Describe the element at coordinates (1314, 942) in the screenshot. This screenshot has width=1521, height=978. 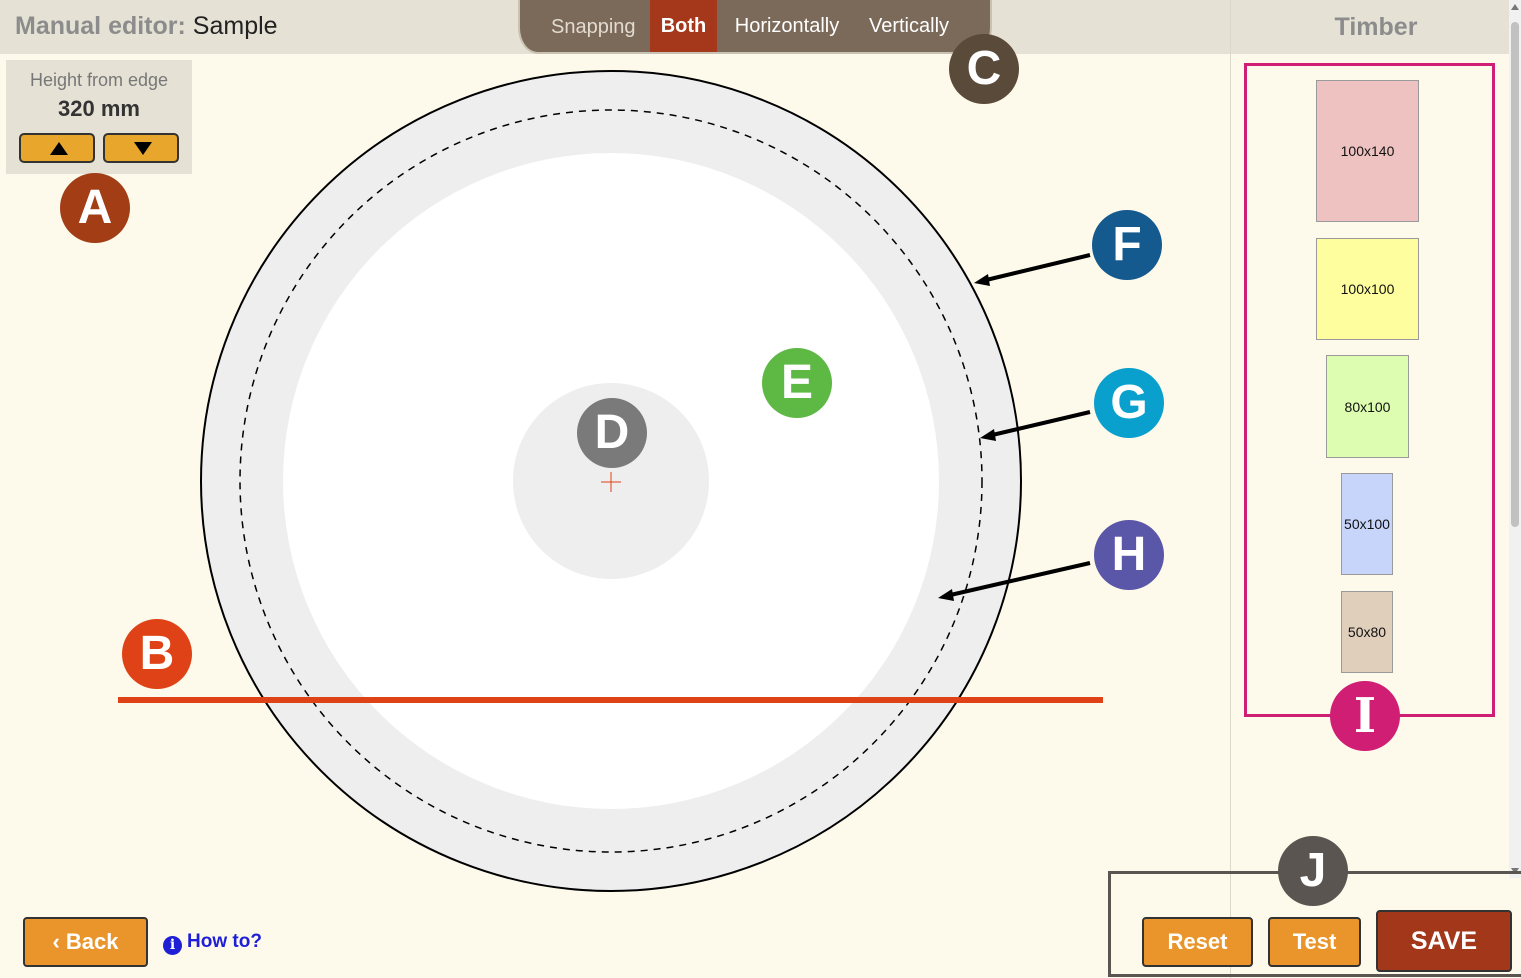
I see `test-button: Test` at that location.